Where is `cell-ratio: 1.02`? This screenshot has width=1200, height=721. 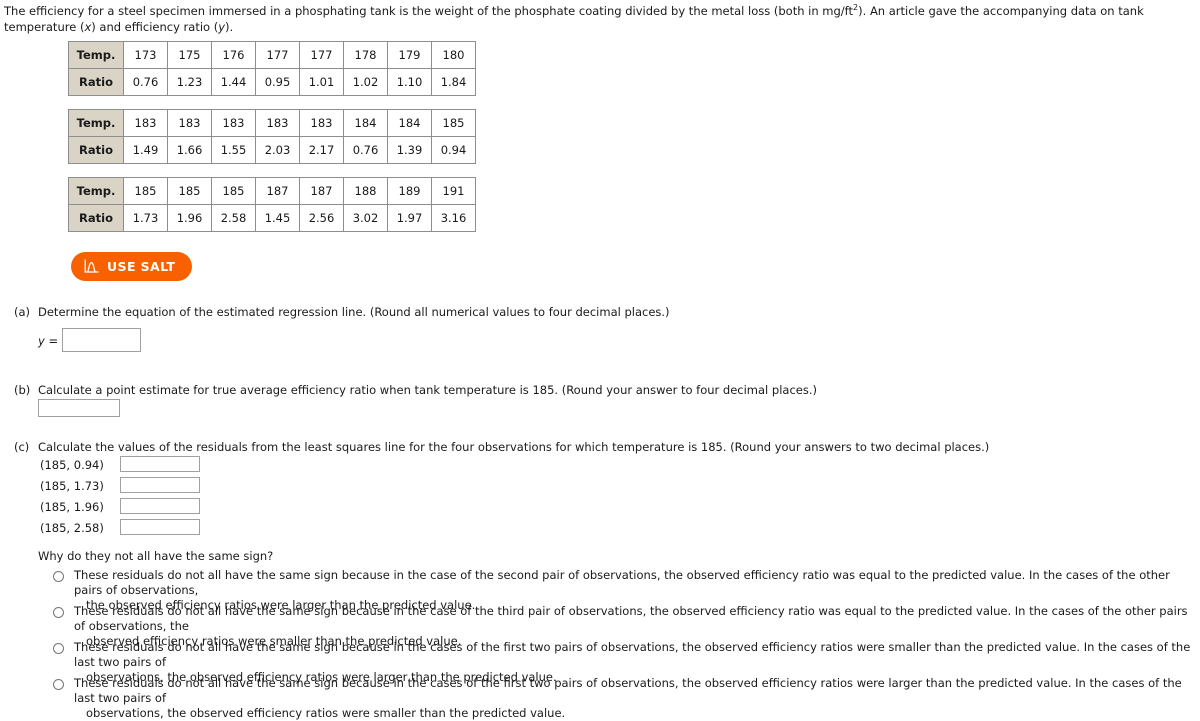 cell-ratio: 1.02 is located at coordinates (365, 82).